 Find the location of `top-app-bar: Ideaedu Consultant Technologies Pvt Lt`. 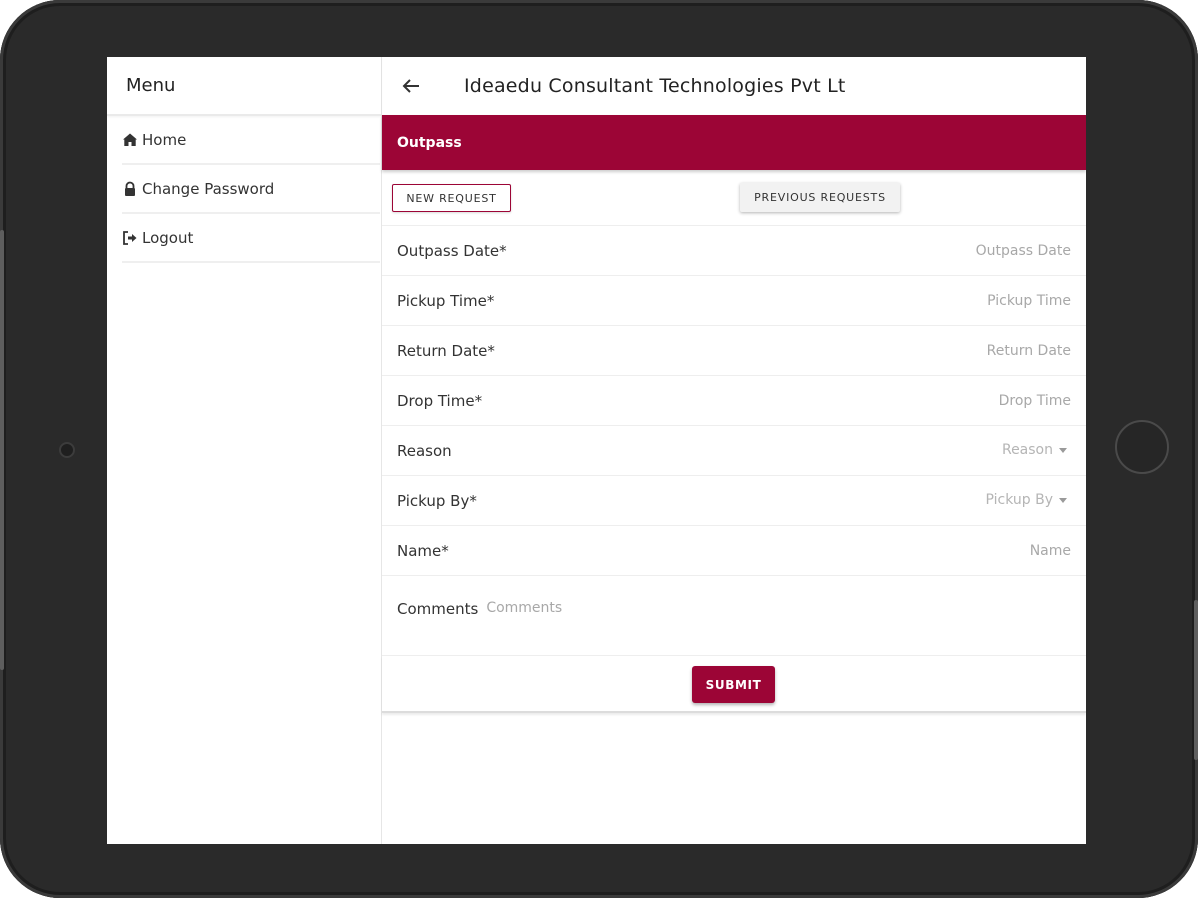

top-app-bar: Ideaedu Consultant Technologies Pvt Lt is located at coordinates (734, 86).